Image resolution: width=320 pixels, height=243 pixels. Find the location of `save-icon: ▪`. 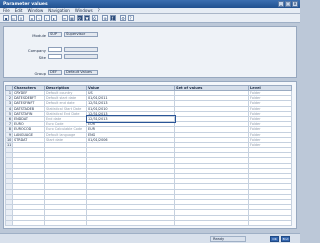

save-icon: ▪ is located at coordinates (6, 18).